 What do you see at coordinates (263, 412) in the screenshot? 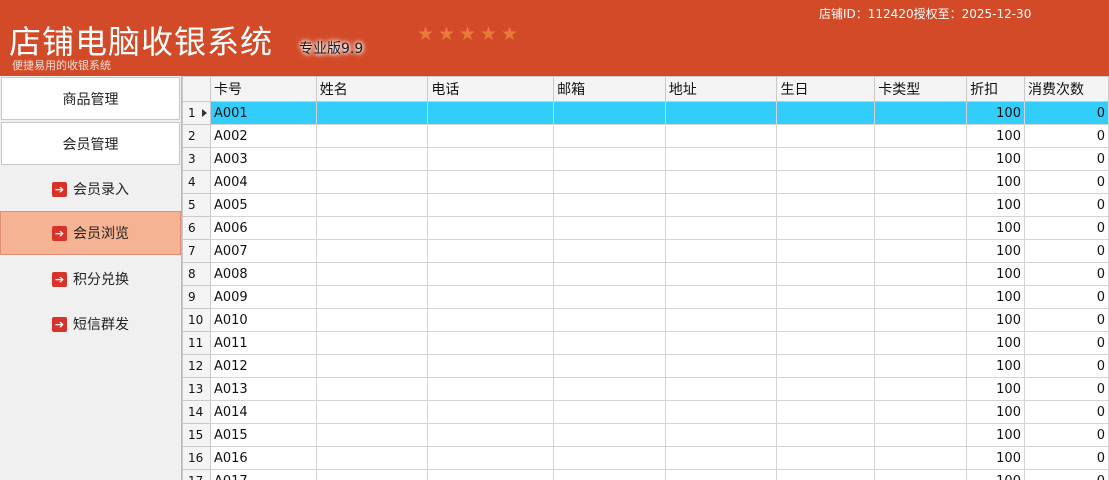
I see `table-cell: A014` at bounding box center [263, 412].